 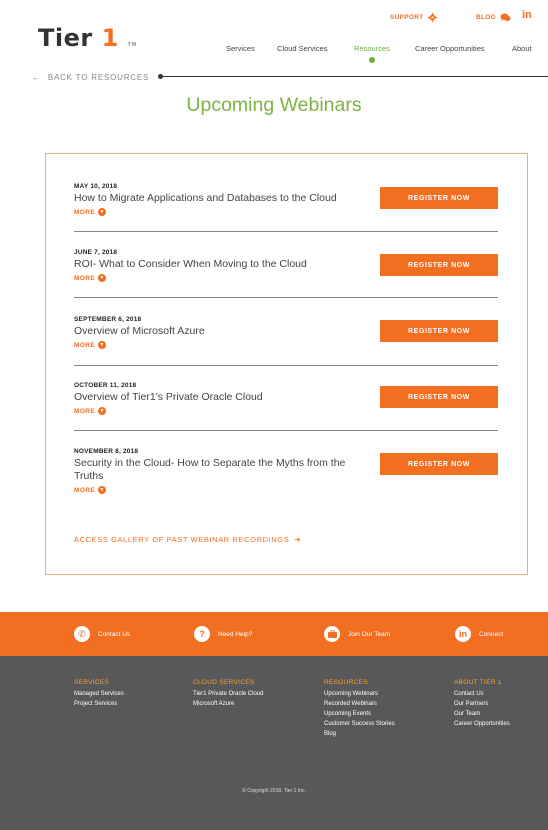 What do you see at coordinates (359, 724) in the screenshot?
I see `footer-link: Customer Success Stories` at bounding box center [359, 724].